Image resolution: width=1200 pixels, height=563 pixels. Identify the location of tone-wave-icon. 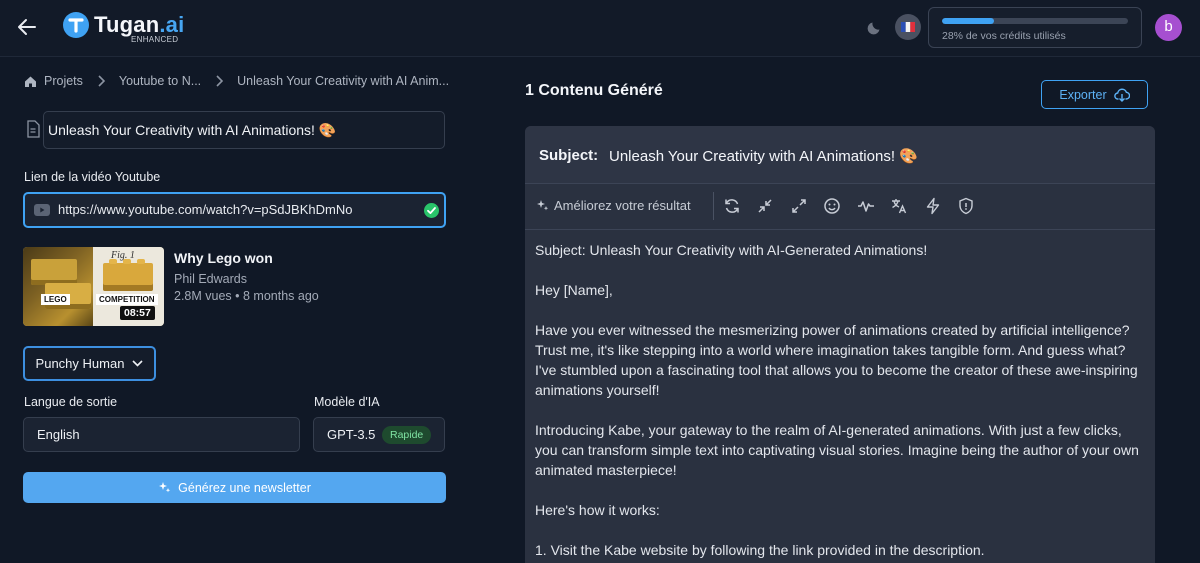
(866, 206).